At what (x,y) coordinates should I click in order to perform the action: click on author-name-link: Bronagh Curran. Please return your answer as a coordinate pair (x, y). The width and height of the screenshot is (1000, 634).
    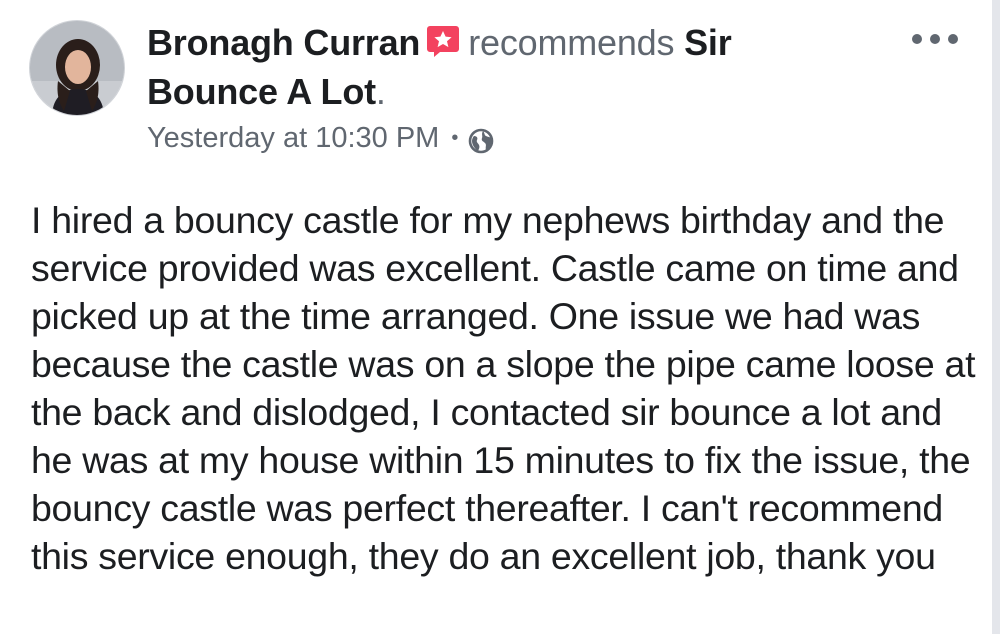
    Looking at the image, I should click on (283, 42).